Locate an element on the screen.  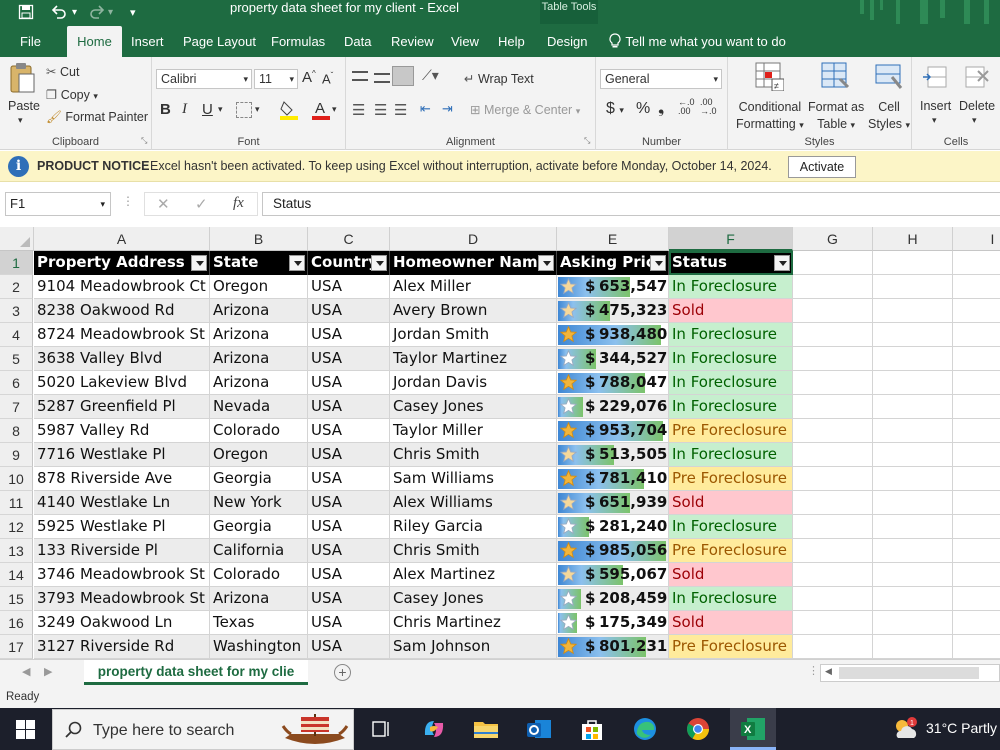
property-address-cell: 5987 Valley Rd is located at coordinates (122, 431).